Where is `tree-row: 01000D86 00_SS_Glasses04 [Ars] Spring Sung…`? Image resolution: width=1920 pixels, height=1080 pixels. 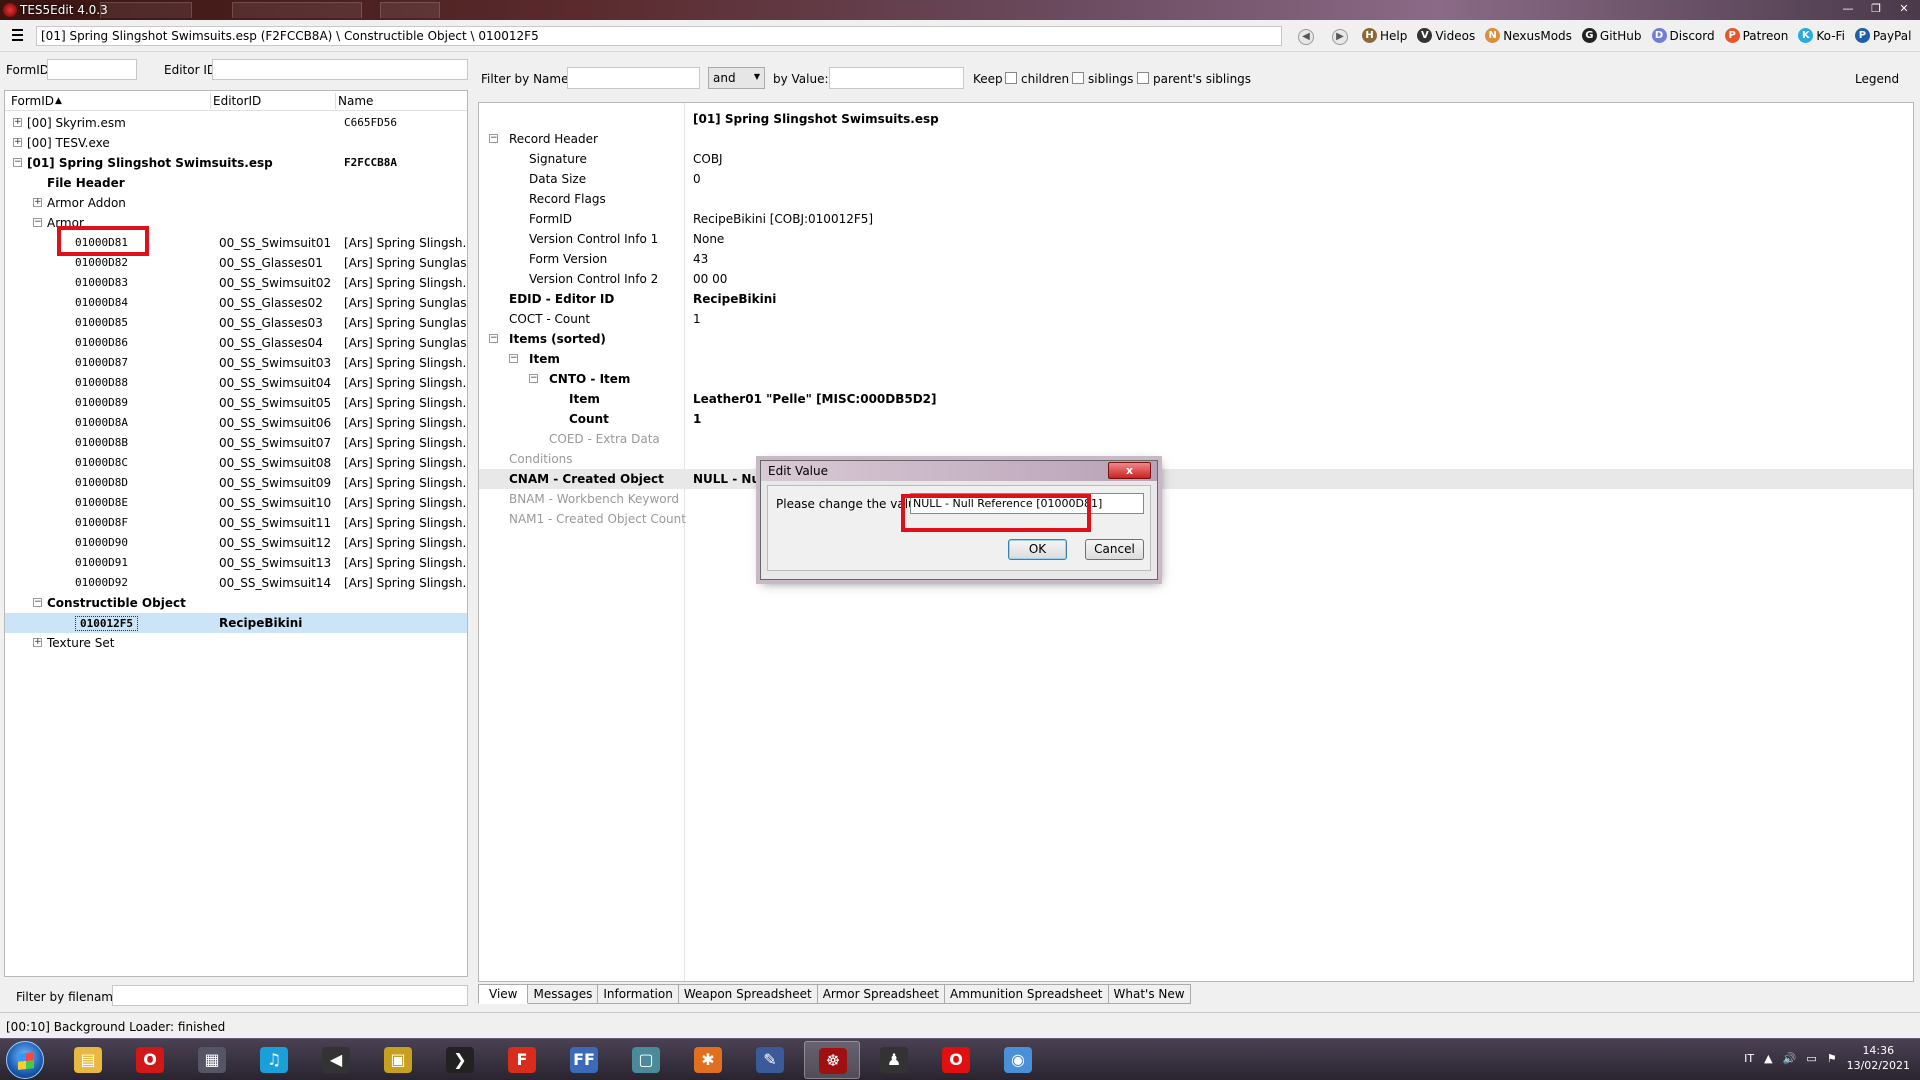
tree-row: 01000D86 00_SS_Glasses04 [Ars] Spring Sung… is located at coordinates (236, 343).